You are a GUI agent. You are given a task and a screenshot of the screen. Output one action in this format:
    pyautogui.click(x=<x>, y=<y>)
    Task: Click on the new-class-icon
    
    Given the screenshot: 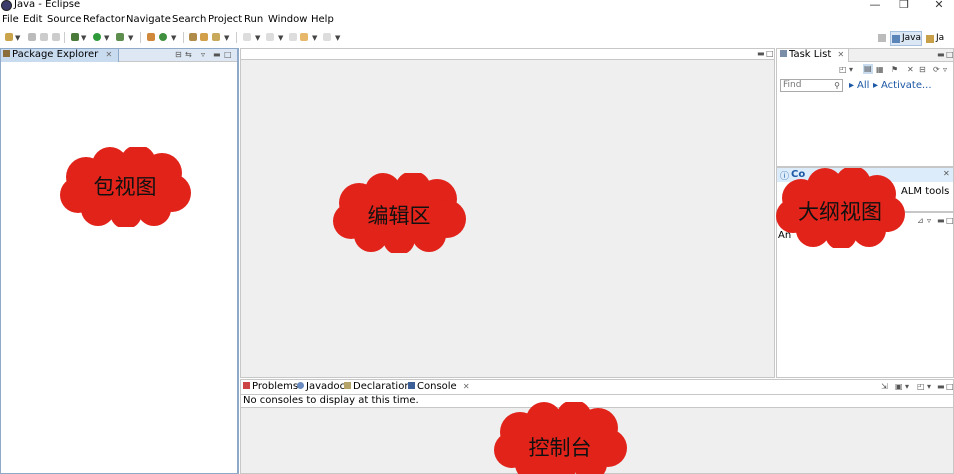 What is the action you would take?
    pyautogui.click(x=163, y=37)
    